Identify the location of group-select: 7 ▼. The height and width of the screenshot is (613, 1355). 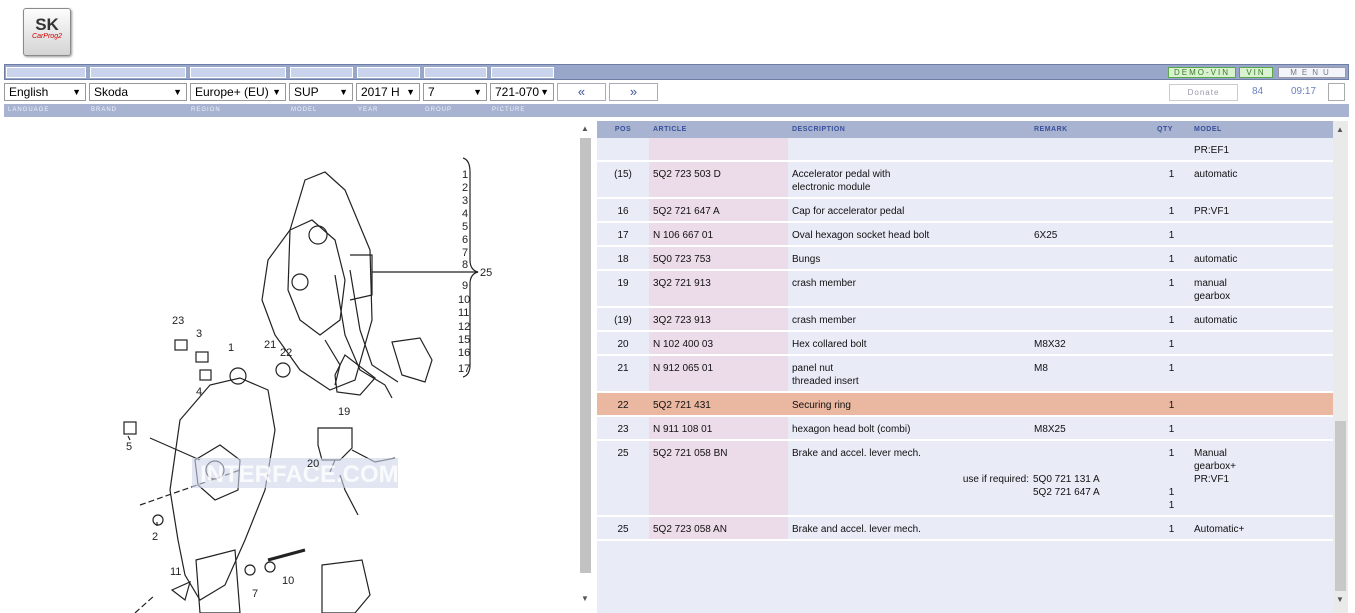
(455, 92).